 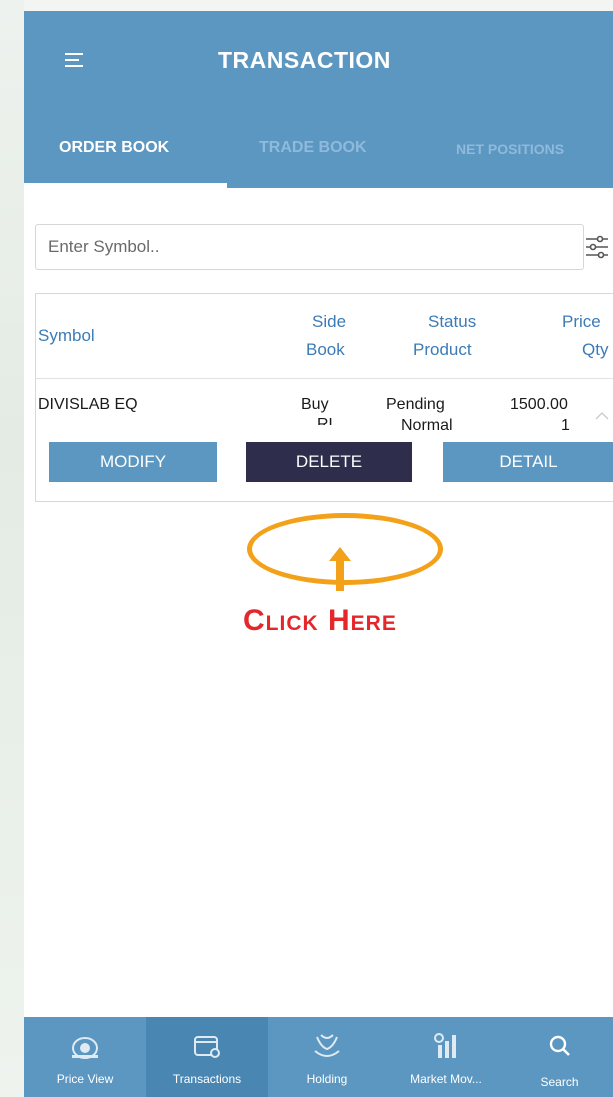 What do you see at coordinates (66, 335) in the screenshot?
I see `column-header-symbol: Symbol` at bounding box center [66, 335].